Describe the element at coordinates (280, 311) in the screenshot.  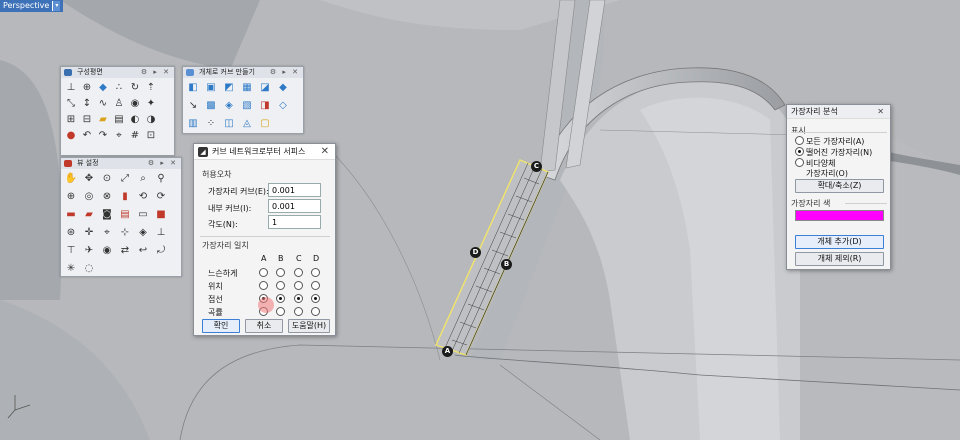
I see `curvature-b-radio` at that location.